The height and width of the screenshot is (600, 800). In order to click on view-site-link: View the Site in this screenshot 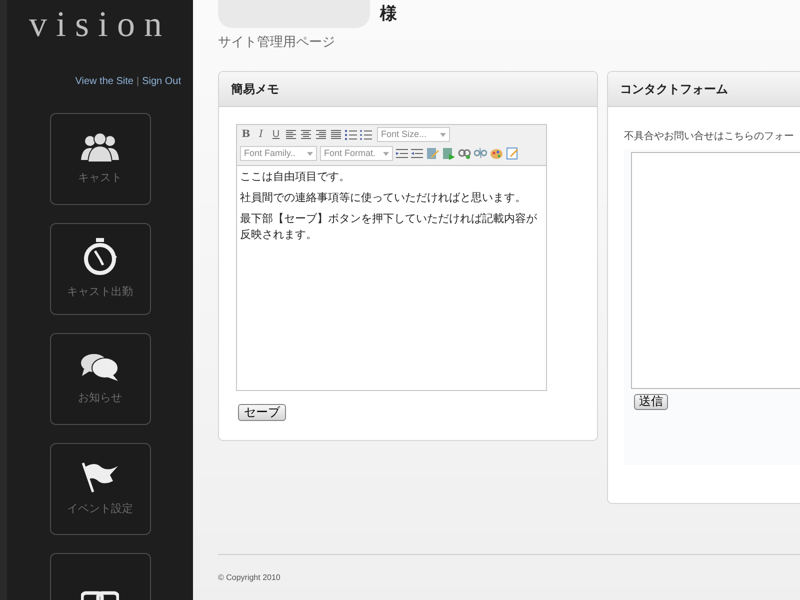, I will do `click(104, 81)`.